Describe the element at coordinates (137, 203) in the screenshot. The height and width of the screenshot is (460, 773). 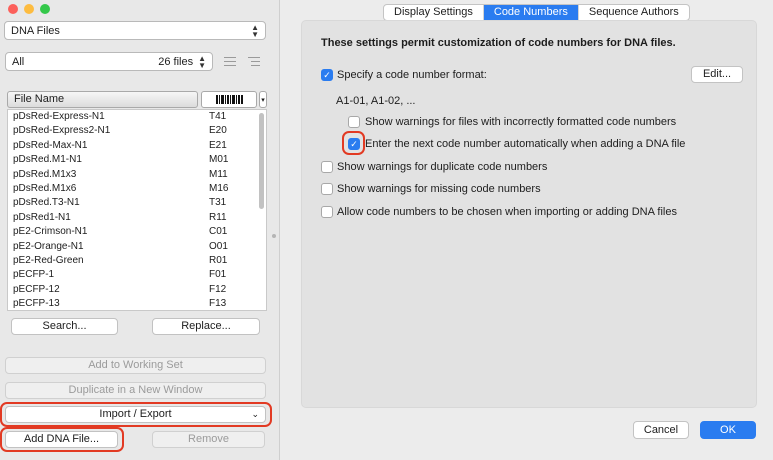
I see `list-item: pDsRed.T3-N1 T31` at that location.